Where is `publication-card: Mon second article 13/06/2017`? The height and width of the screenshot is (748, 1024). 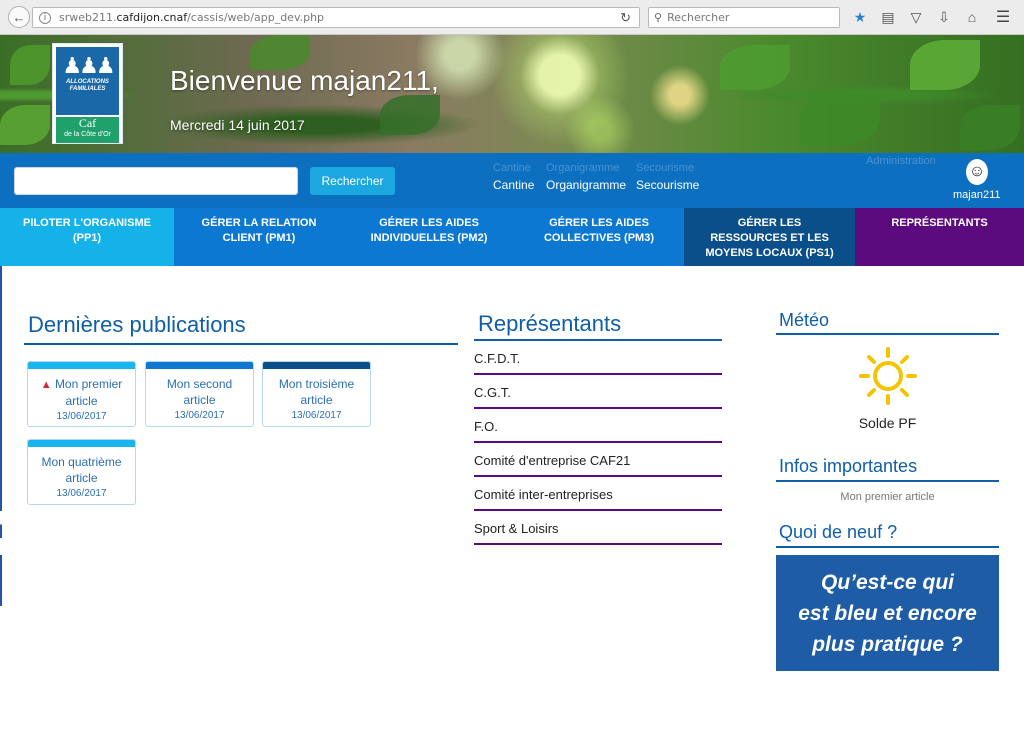 publication-card: Mon second article 13/06/2017 is located at coordinates (199, 394).